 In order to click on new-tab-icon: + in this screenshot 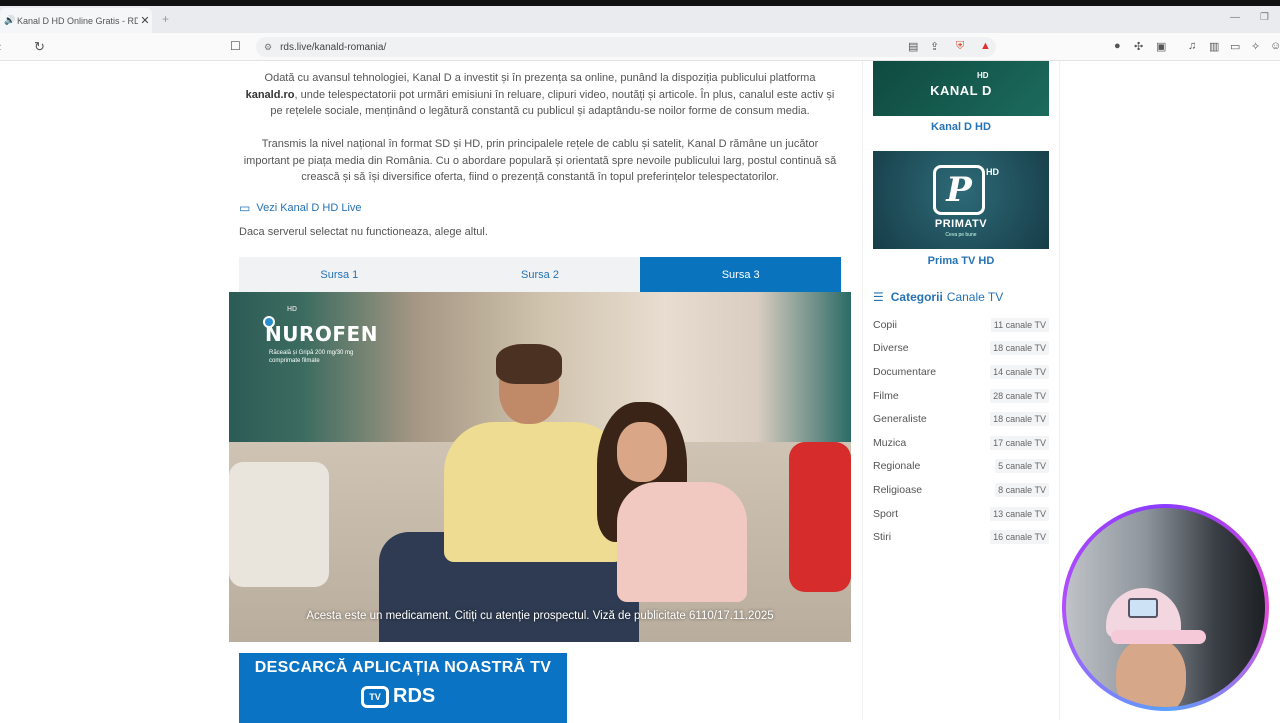, I will do `click(165, 19)`.